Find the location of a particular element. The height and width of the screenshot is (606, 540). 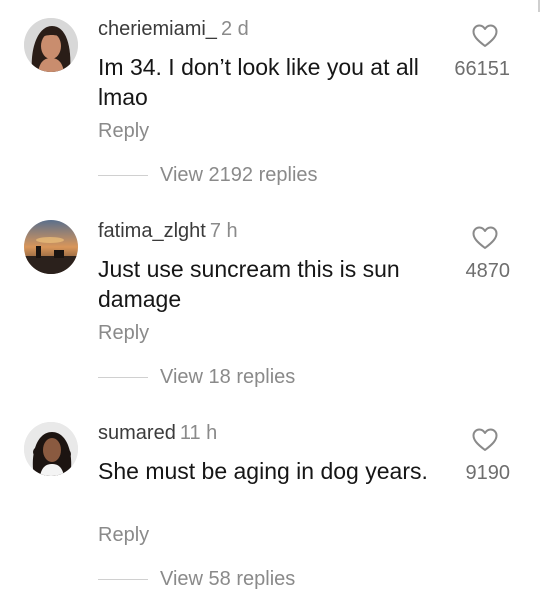

comment-text: Just use suncream this is sun damage is located at coordinates (249, 284).